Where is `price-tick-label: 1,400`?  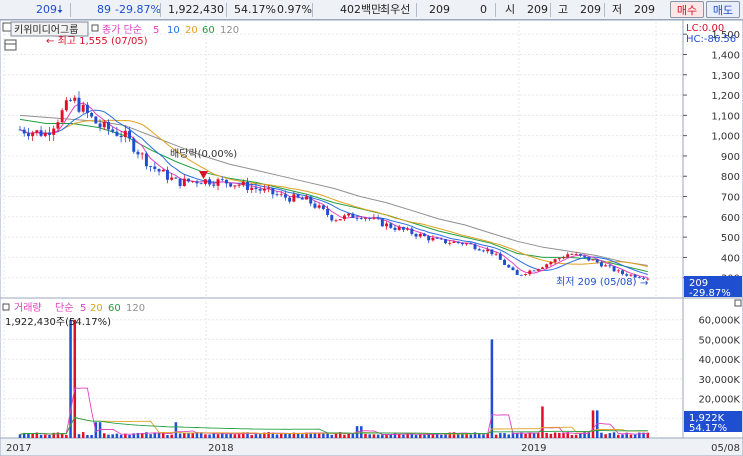 price-tick-label: 1,400 is located at coordinates (725, 55).